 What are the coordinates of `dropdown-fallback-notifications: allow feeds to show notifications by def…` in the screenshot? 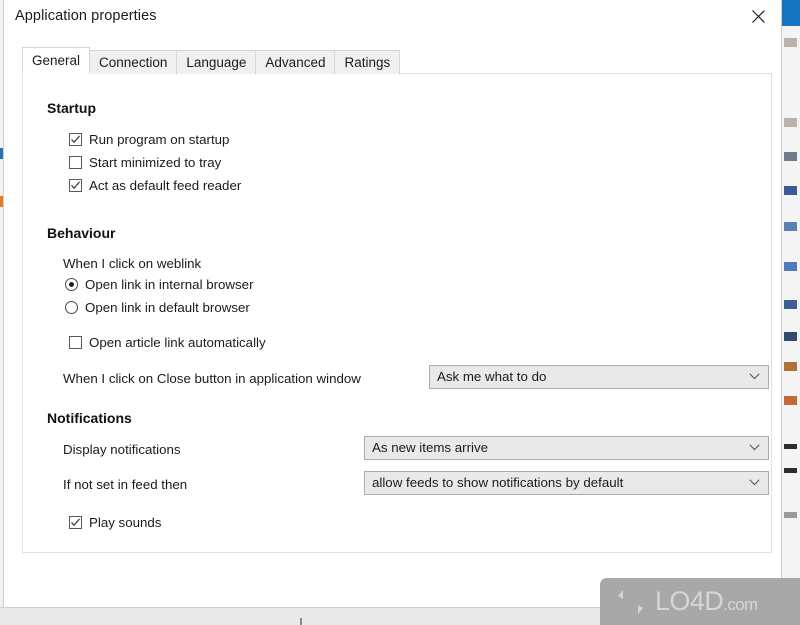 It's located at (566, 483).